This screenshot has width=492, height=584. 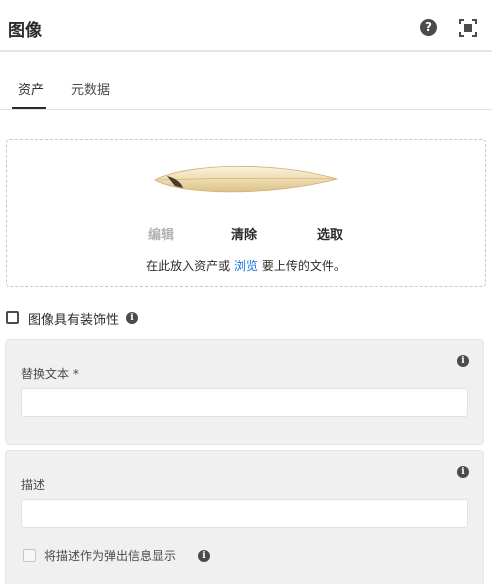 What do you see at coordinates (25, 31) in the screenshot?
I see `page-title: 图像` at bounding box center [25, 31].